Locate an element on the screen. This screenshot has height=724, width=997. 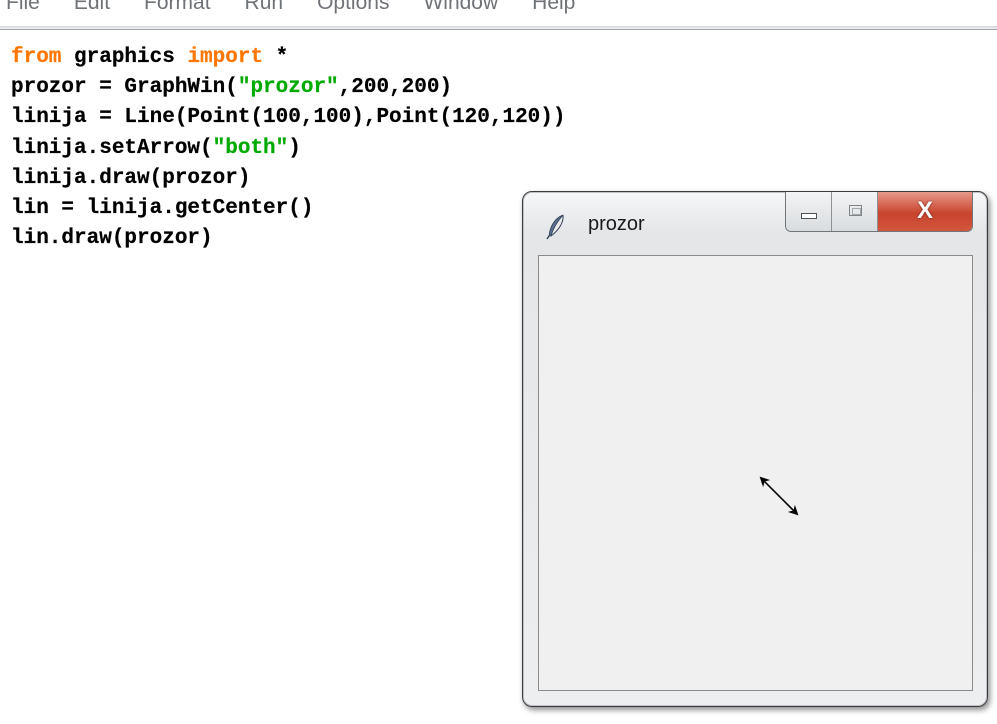
close-icon: X is located at coordinates (924, 210).